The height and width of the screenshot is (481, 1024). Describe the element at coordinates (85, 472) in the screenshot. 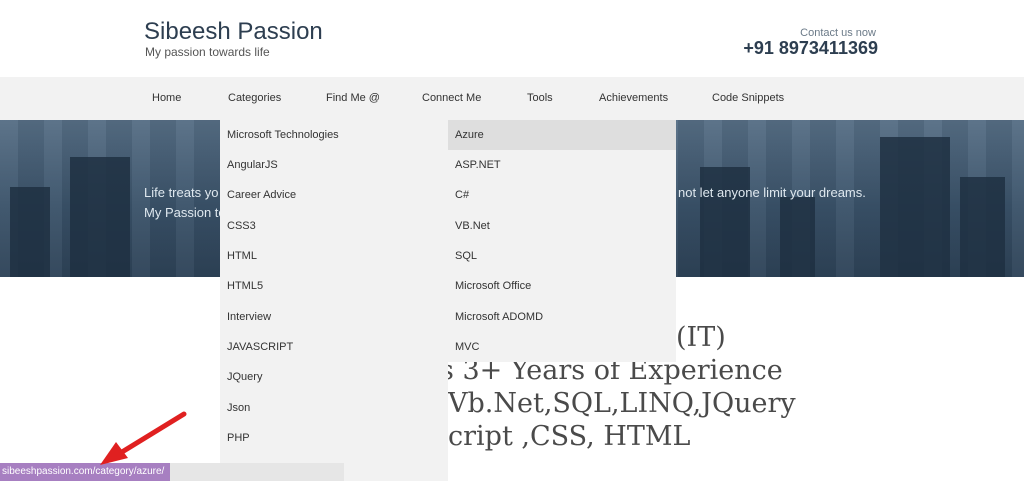

I see `status-bar-url: sibeeshpassion.com/category/azure/` at that location.